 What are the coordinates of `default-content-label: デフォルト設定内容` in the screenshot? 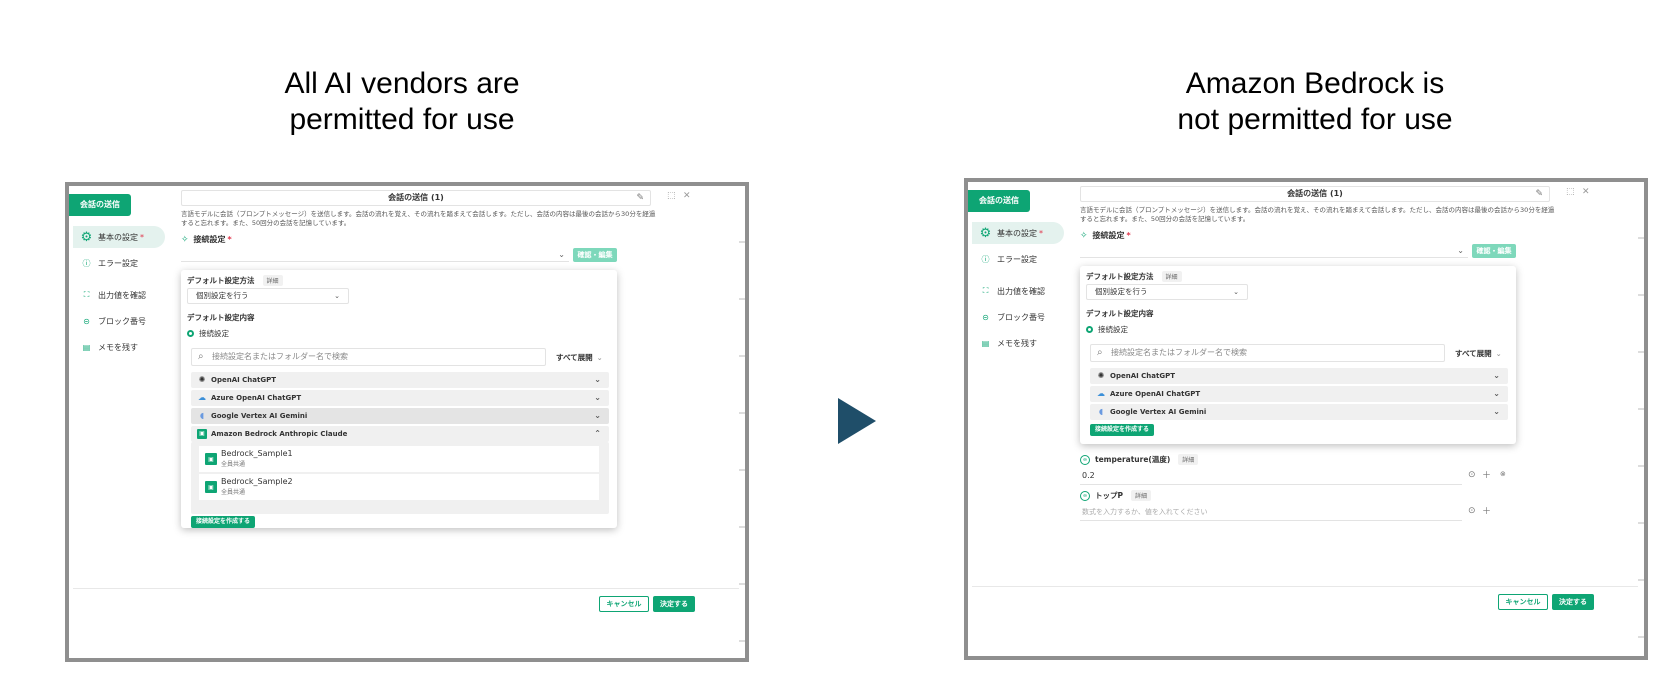 It's located at (1120, 313).